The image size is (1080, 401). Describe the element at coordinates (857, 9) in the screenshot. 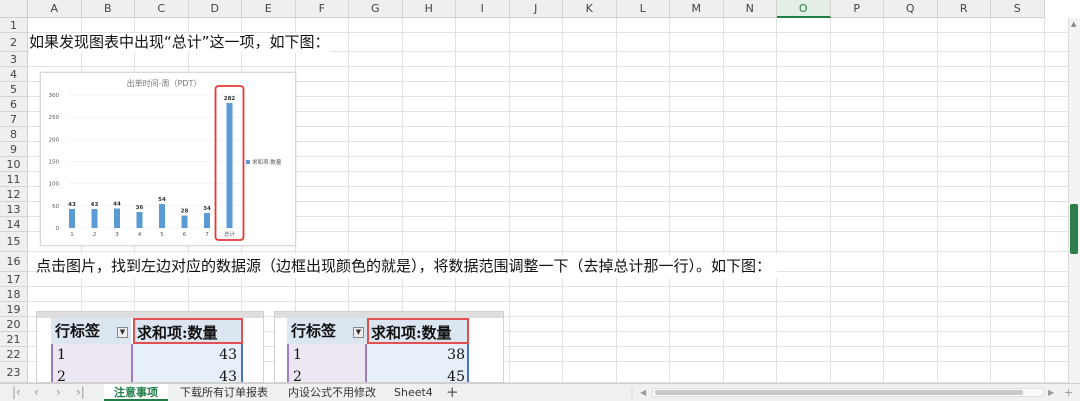

I see `column-header-p: P` at that location.